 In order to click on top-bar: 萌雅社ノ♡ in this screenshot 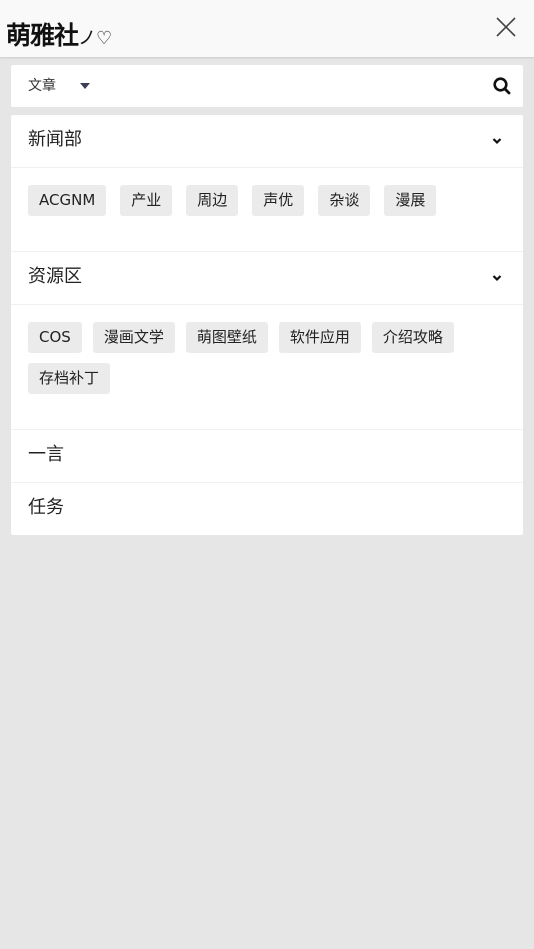, I will do `click(267, 28)`.